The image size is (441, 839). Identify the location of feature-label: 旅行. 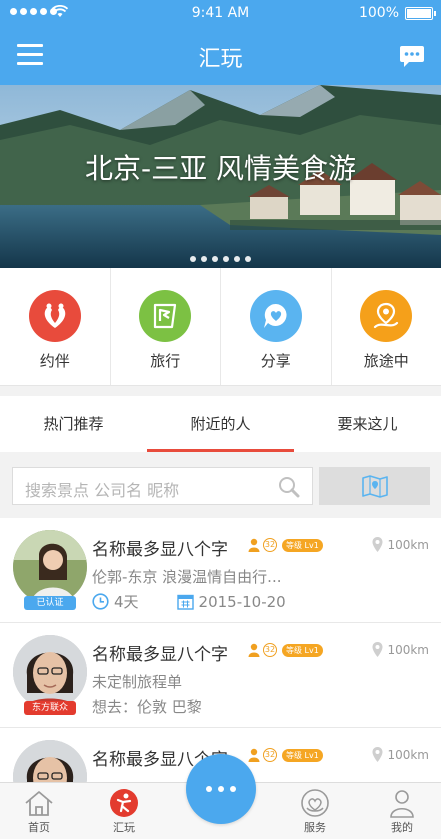
(165, 361).